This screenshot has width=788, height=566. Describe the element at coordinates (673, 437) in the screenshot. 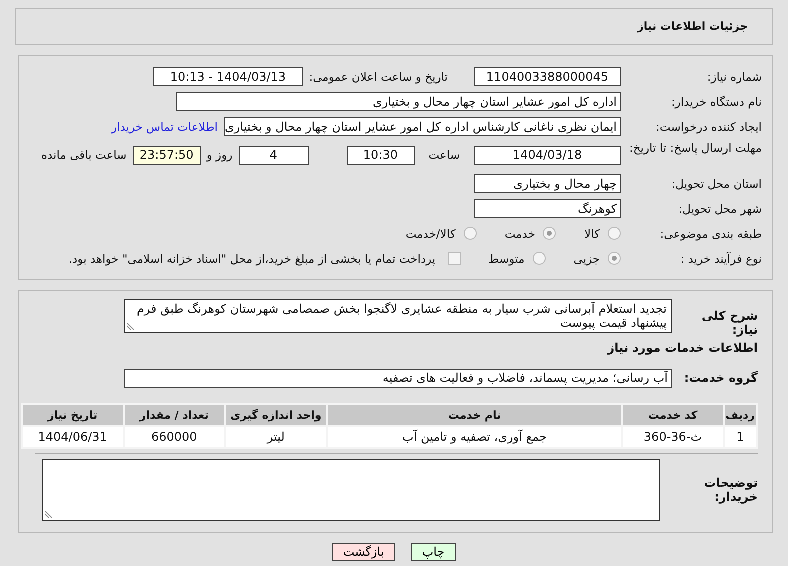

I see `table-cell: ث-36-360` at that location.